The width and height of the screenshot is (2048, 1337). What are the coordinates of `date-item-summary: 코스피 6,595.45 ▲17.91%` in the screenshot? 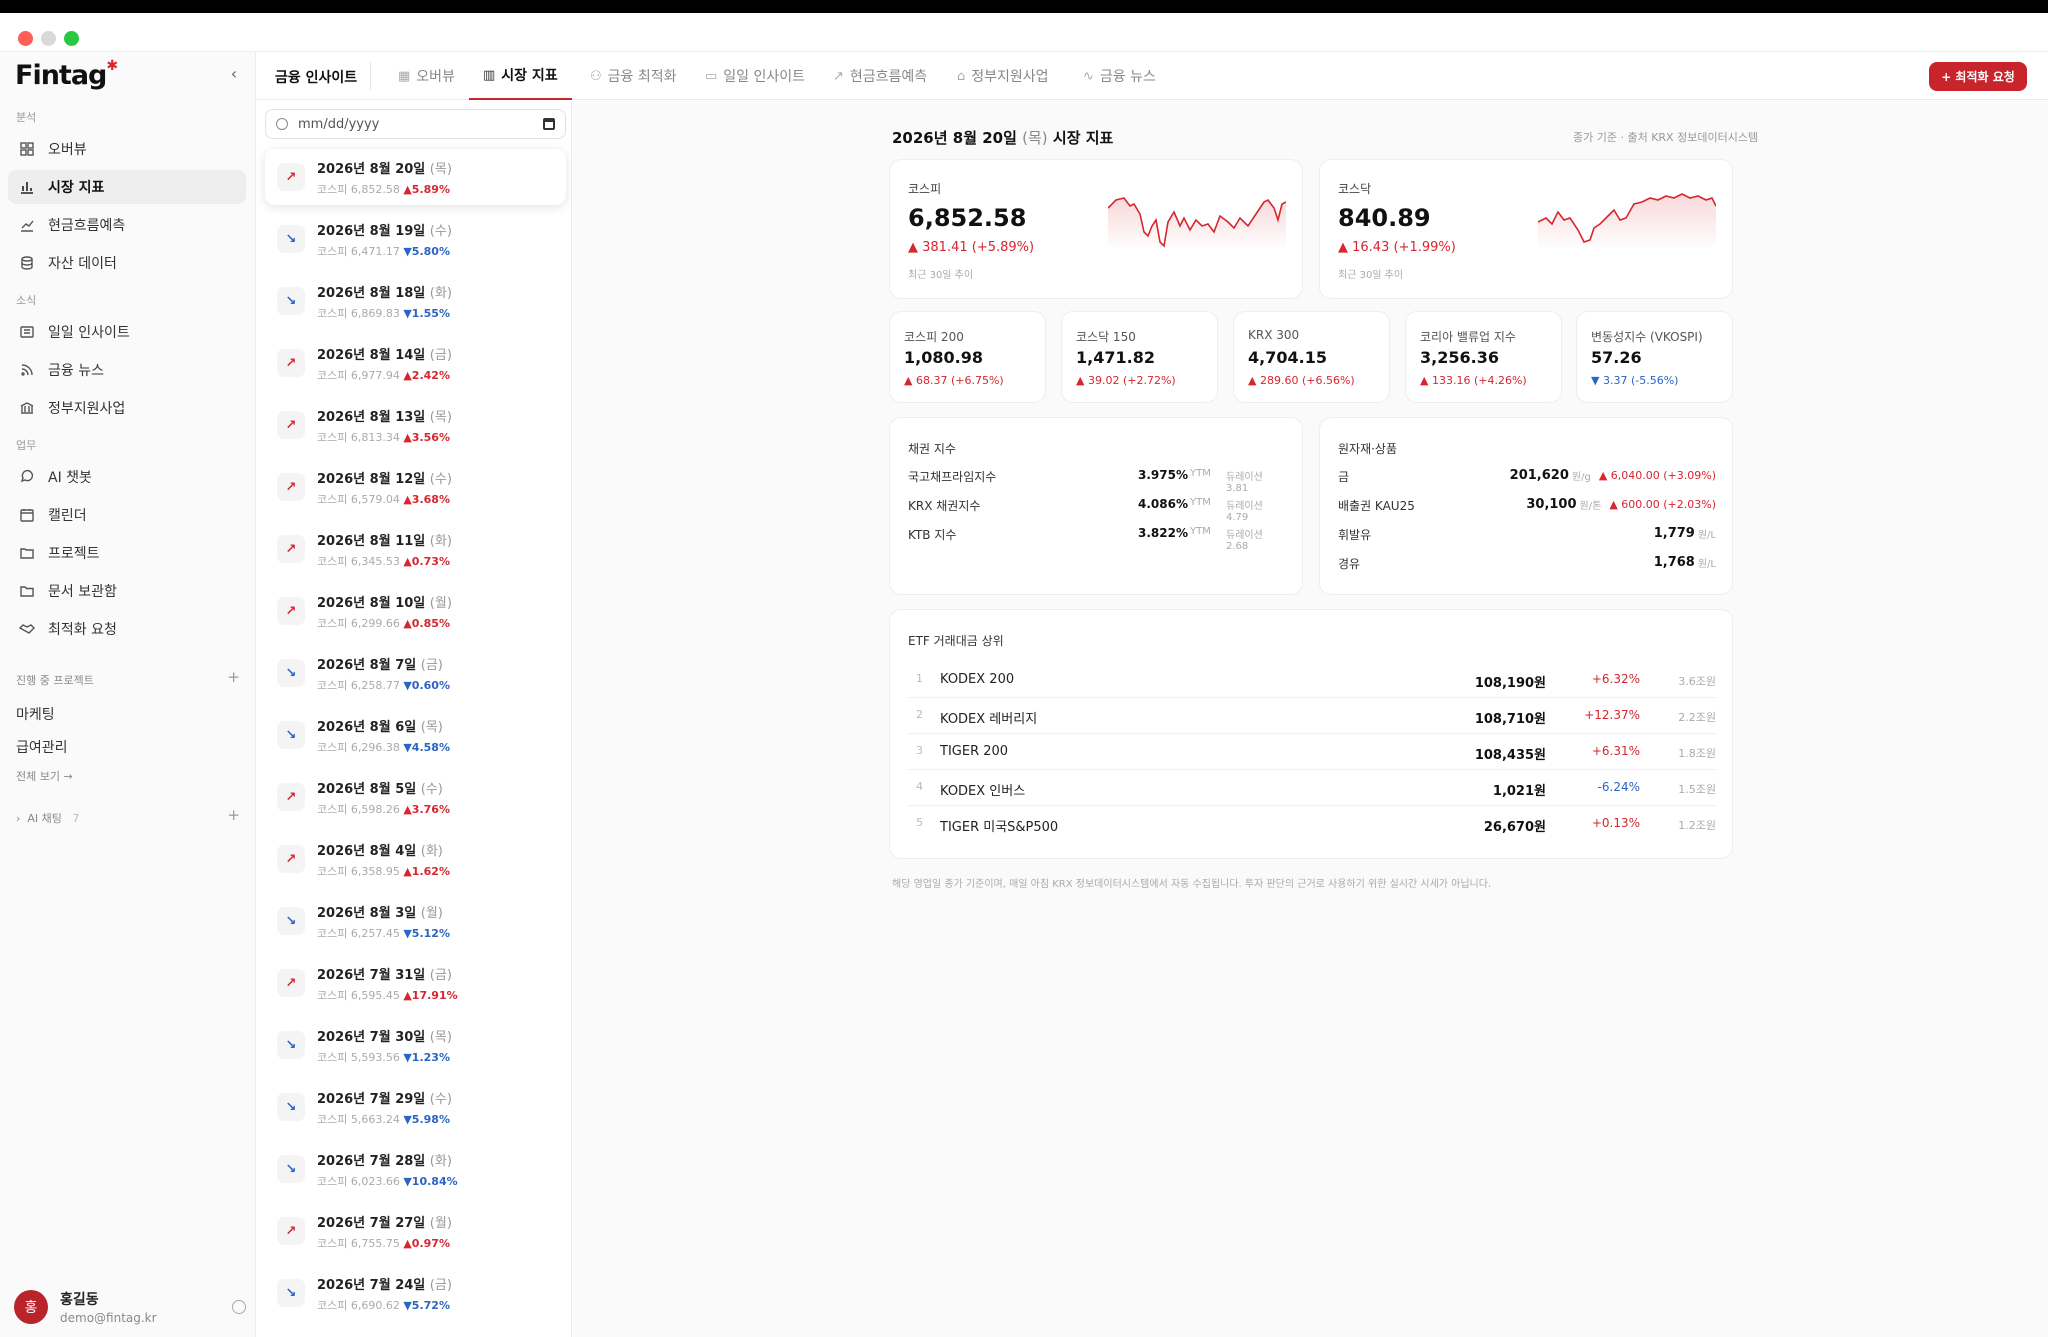 It's located at (387, 995).